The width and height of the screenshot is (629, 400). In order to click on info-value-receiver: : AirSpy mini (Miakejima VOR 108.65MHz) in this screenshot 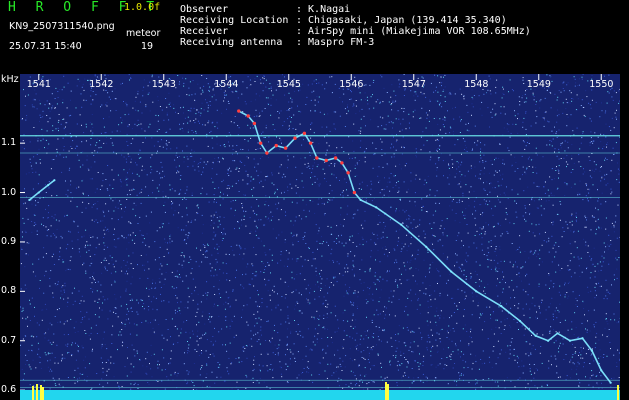, I will do `click(413, 31)`.